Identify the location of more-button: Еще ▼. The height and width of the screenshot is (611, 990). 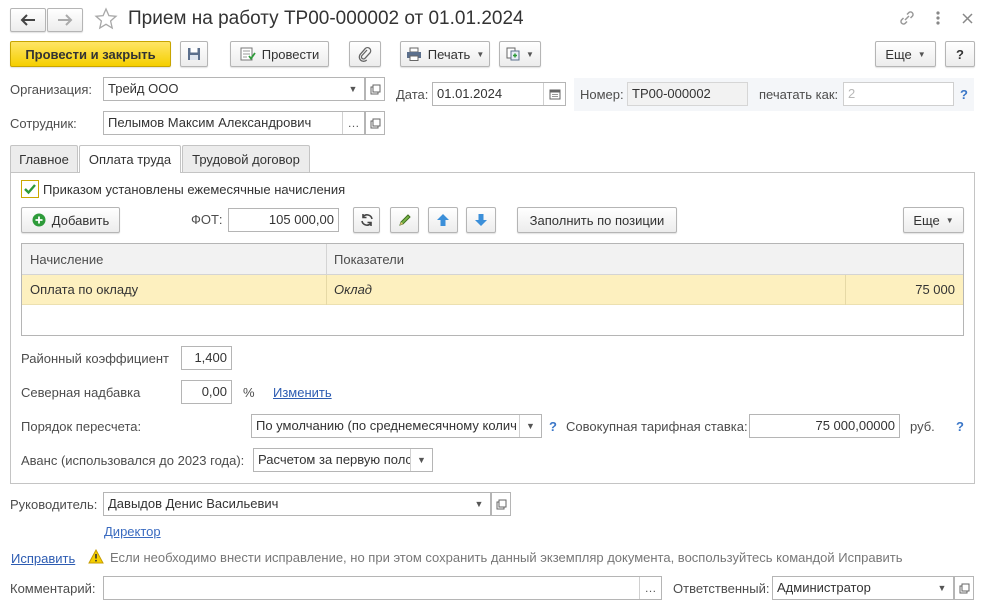
(905, 54).